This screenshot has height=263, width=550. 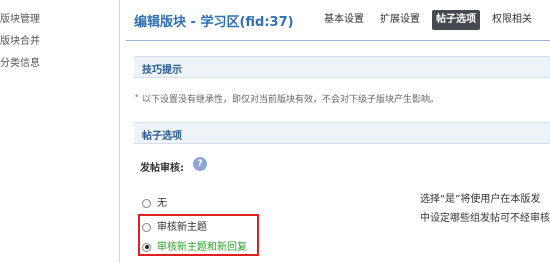 I want to click on page-title: 编辑版块 - 学习区(fid:37), so click(x=214, y=22).